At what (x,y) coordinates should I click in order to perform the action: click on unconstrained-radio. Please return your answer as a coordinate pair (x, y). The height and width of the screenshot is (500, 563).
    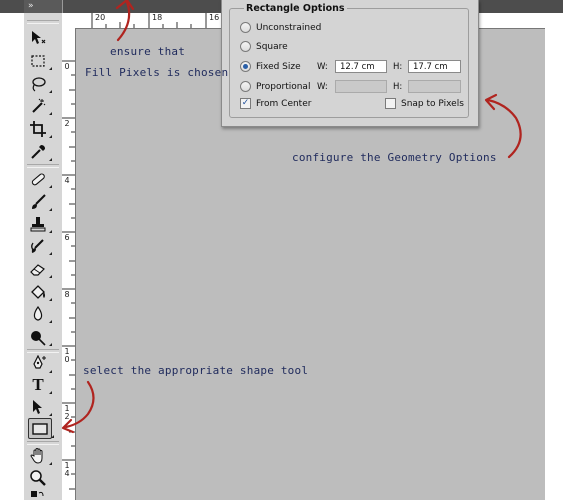
    Looking at the image, I should click on (245, 27).